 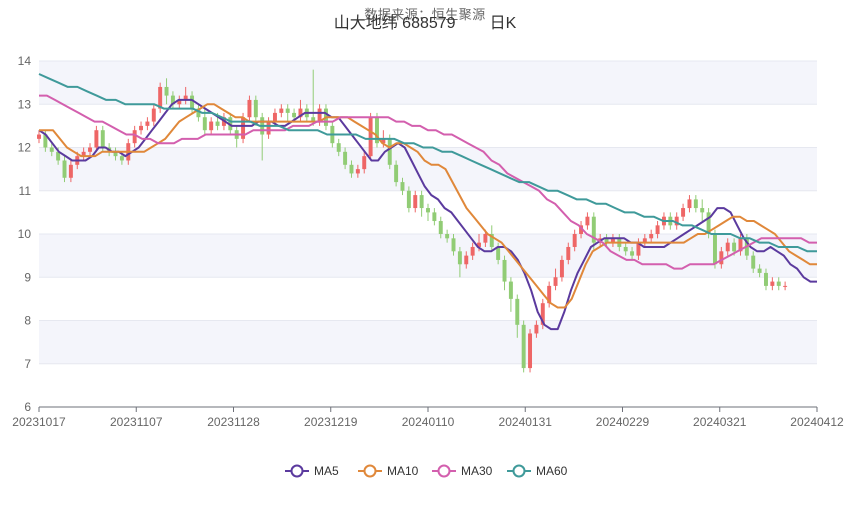 I want to click on y-axis: 6 7 8 9 10 11 12 13 14, so click(x=25, y=234).